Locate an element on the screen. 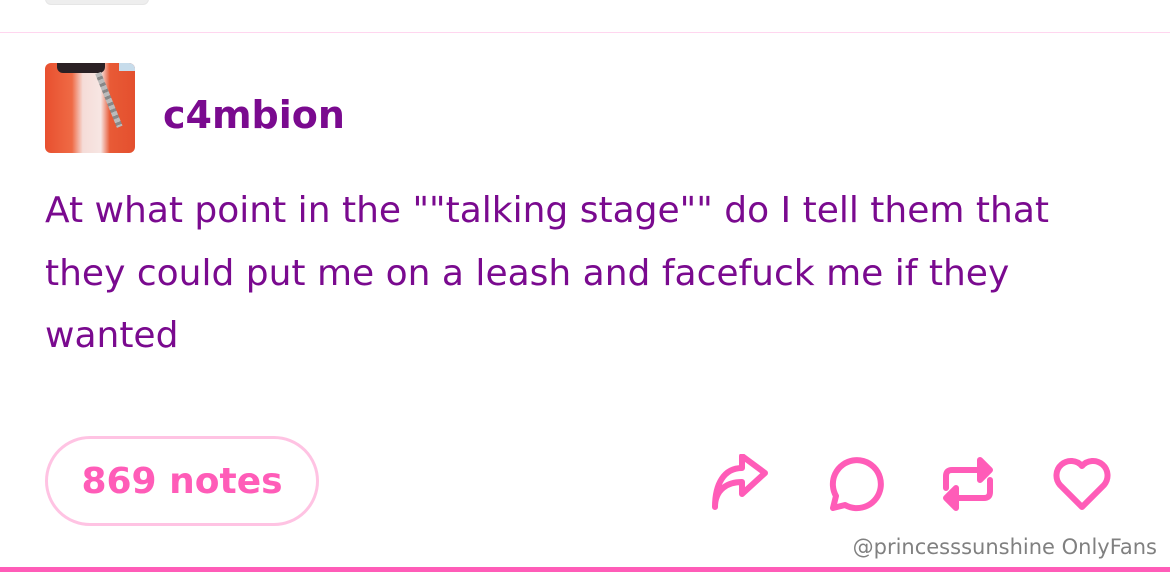 This screenshot has height=572, width=1170. previous-post-stub is located at coordinates (97, 2).